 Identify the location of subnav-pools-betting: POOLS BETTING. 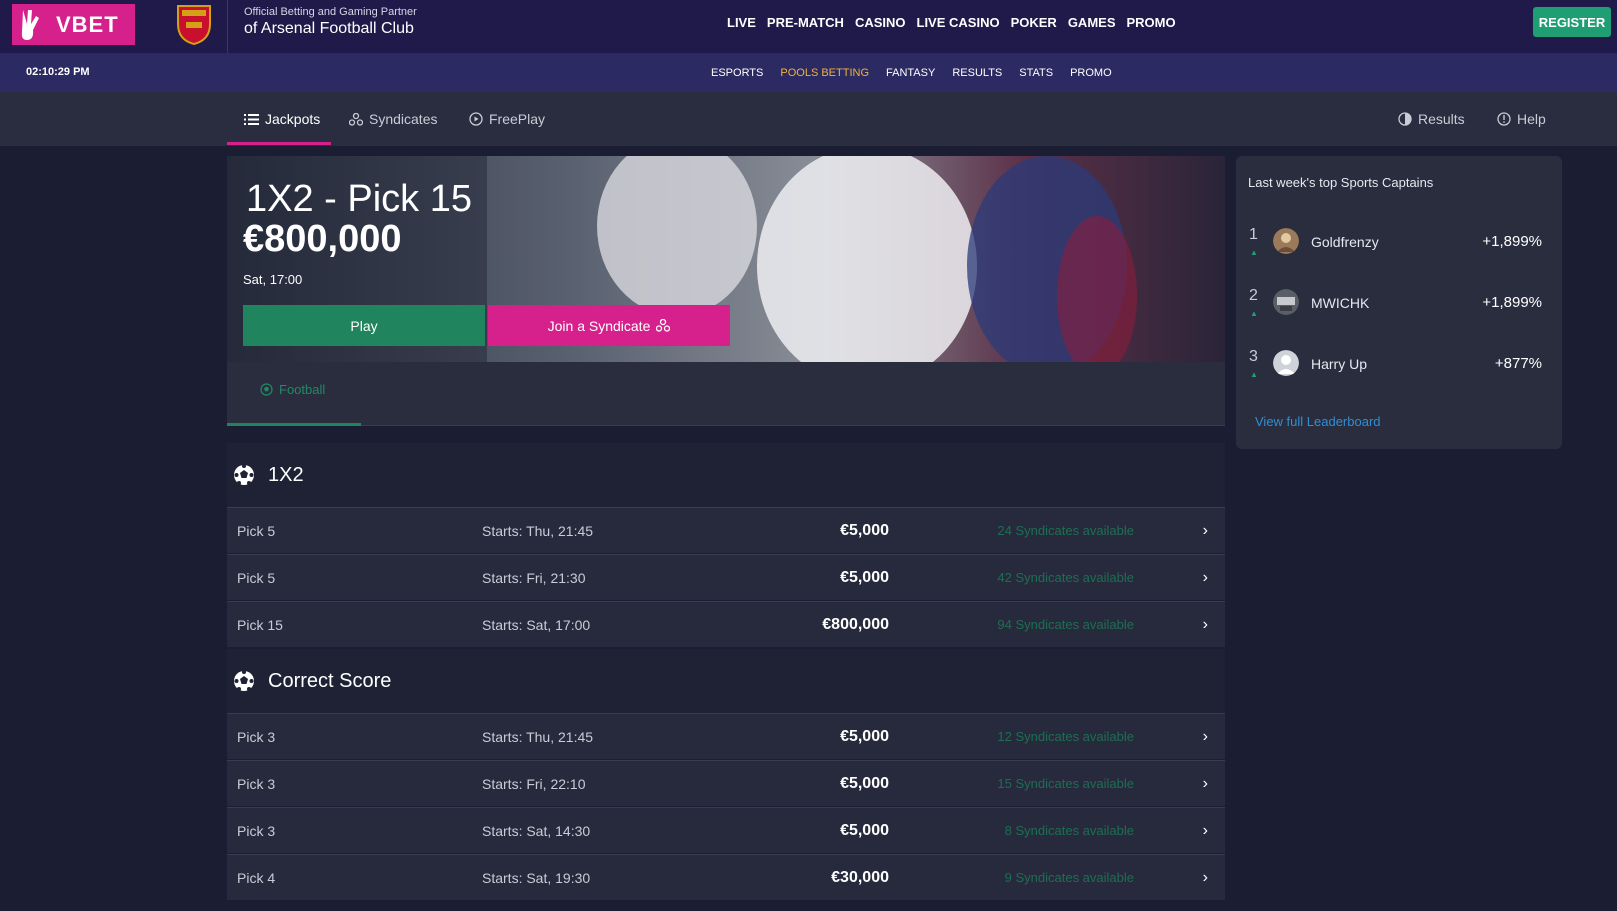
(824, 73).